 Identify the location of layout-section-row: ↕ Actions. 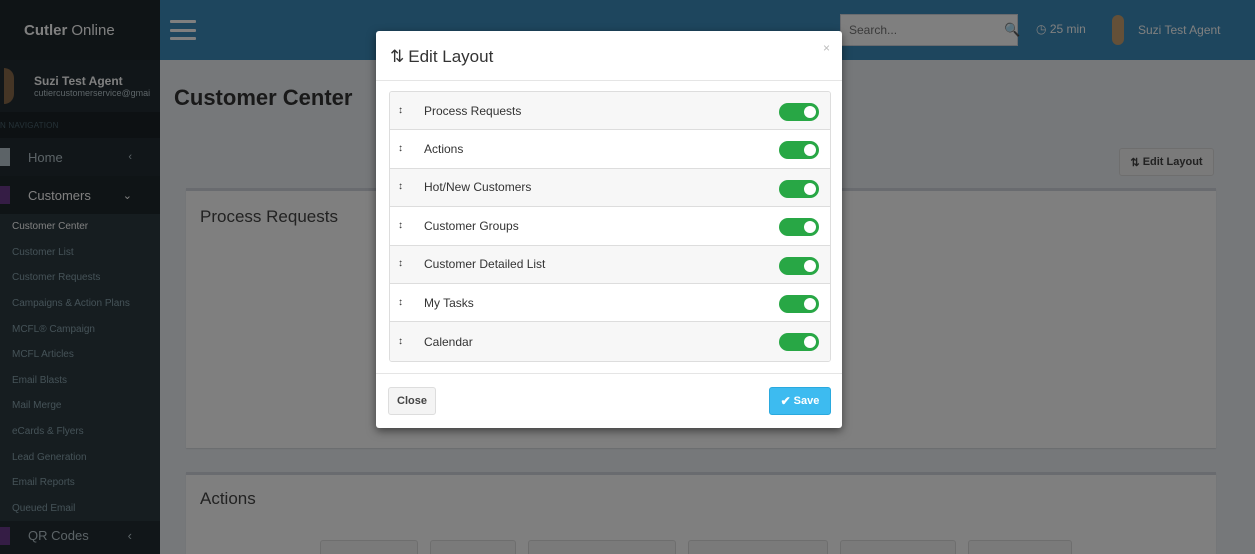
(610, 149).